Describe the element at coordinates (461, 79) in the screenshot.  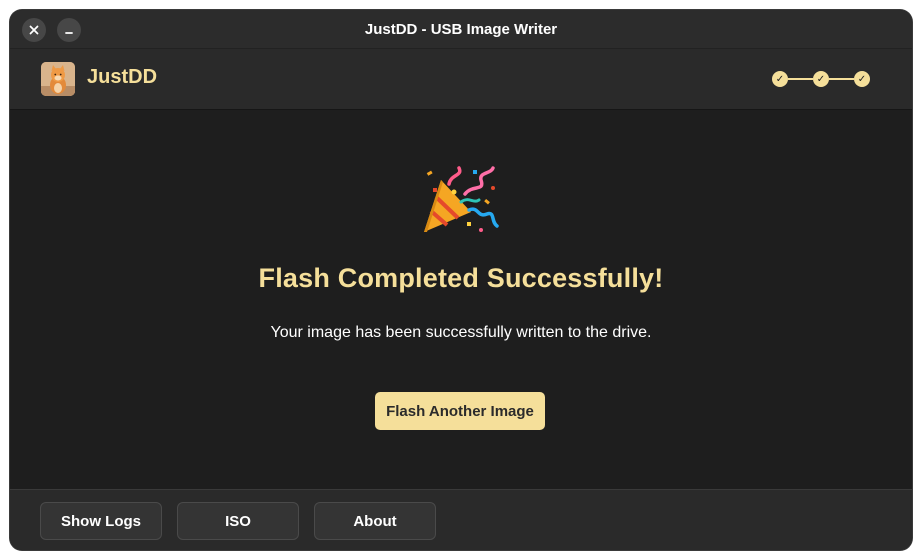
I see `app-header: JustDD ✓ ✓ ✓` at that location.